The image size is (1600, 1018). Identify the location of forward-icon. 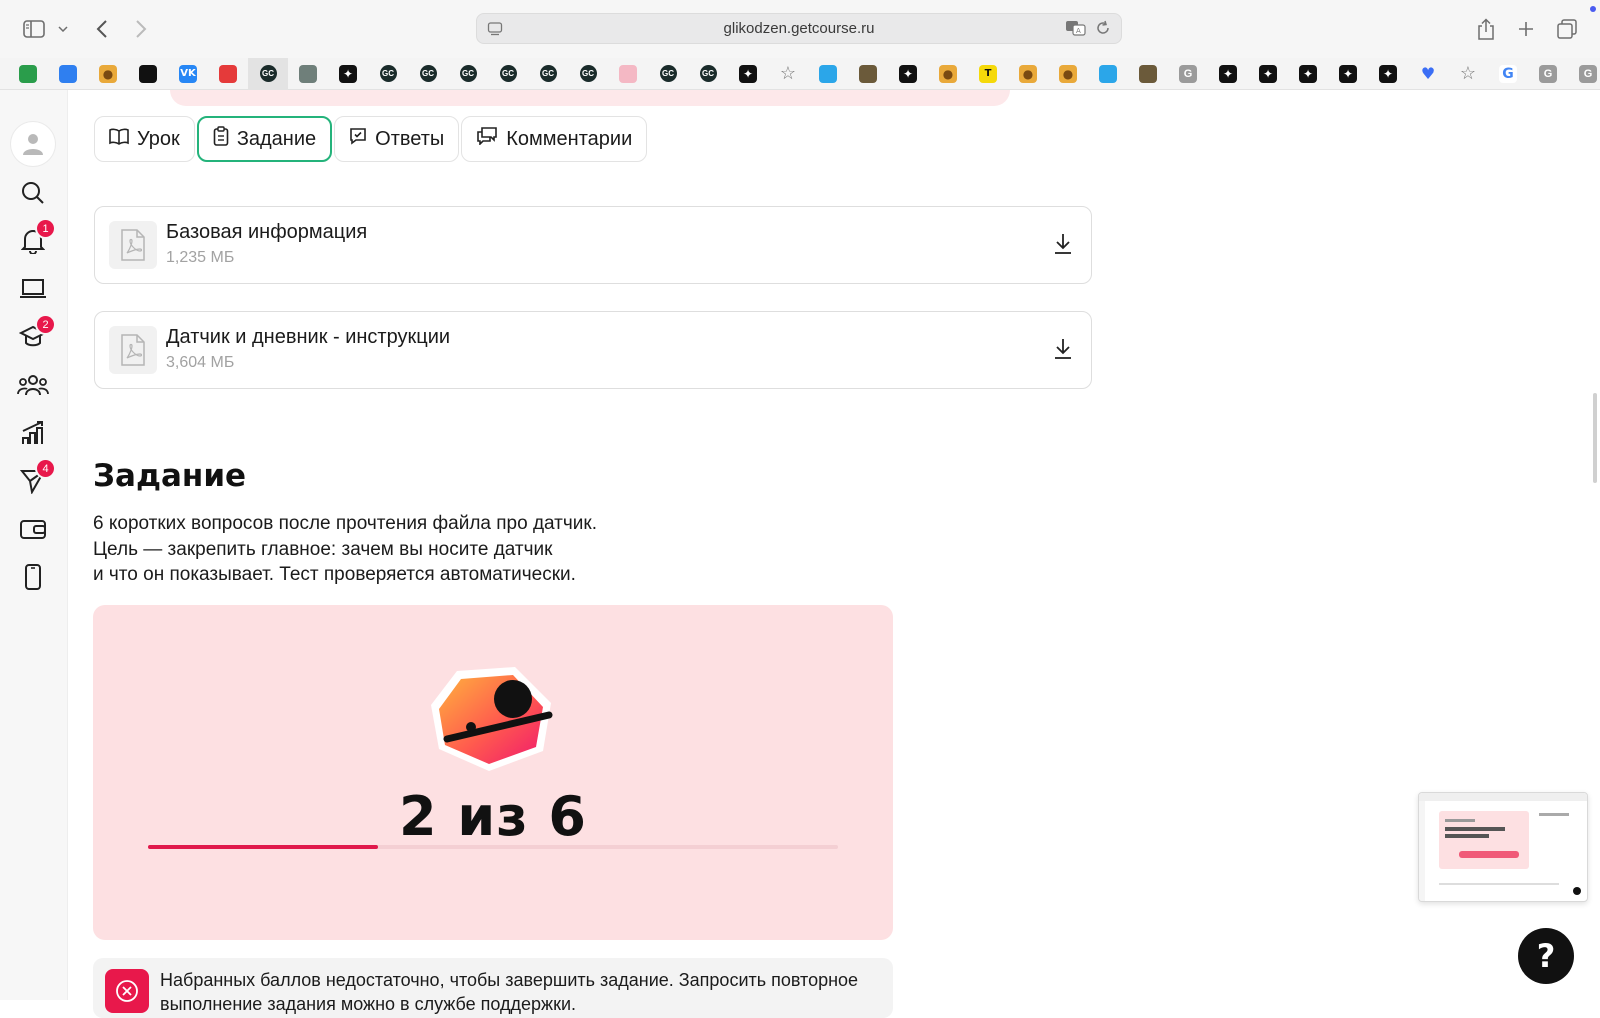
(141, 29).